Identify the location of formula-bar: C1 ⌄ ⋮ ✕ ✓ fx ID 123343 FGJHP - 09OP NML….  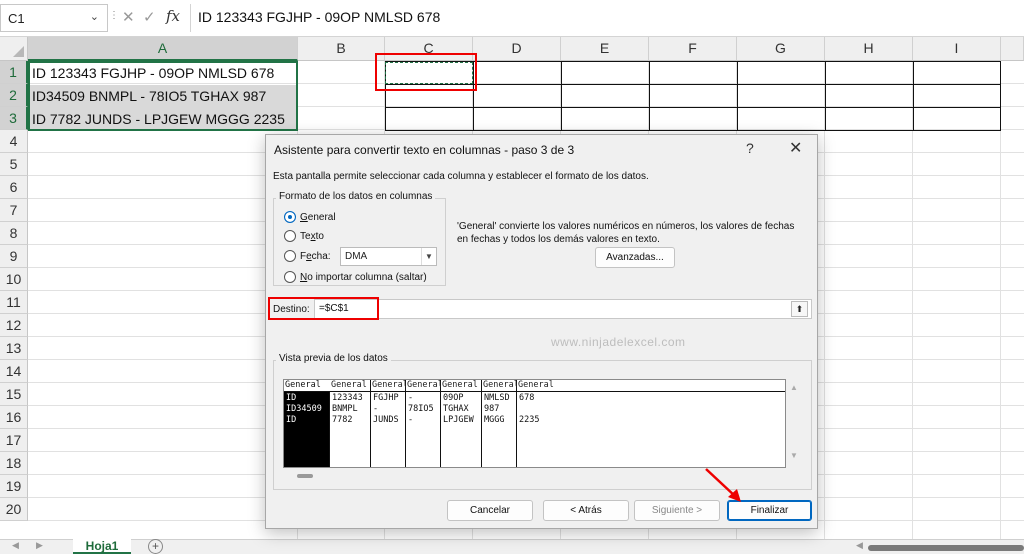
(512, 18).